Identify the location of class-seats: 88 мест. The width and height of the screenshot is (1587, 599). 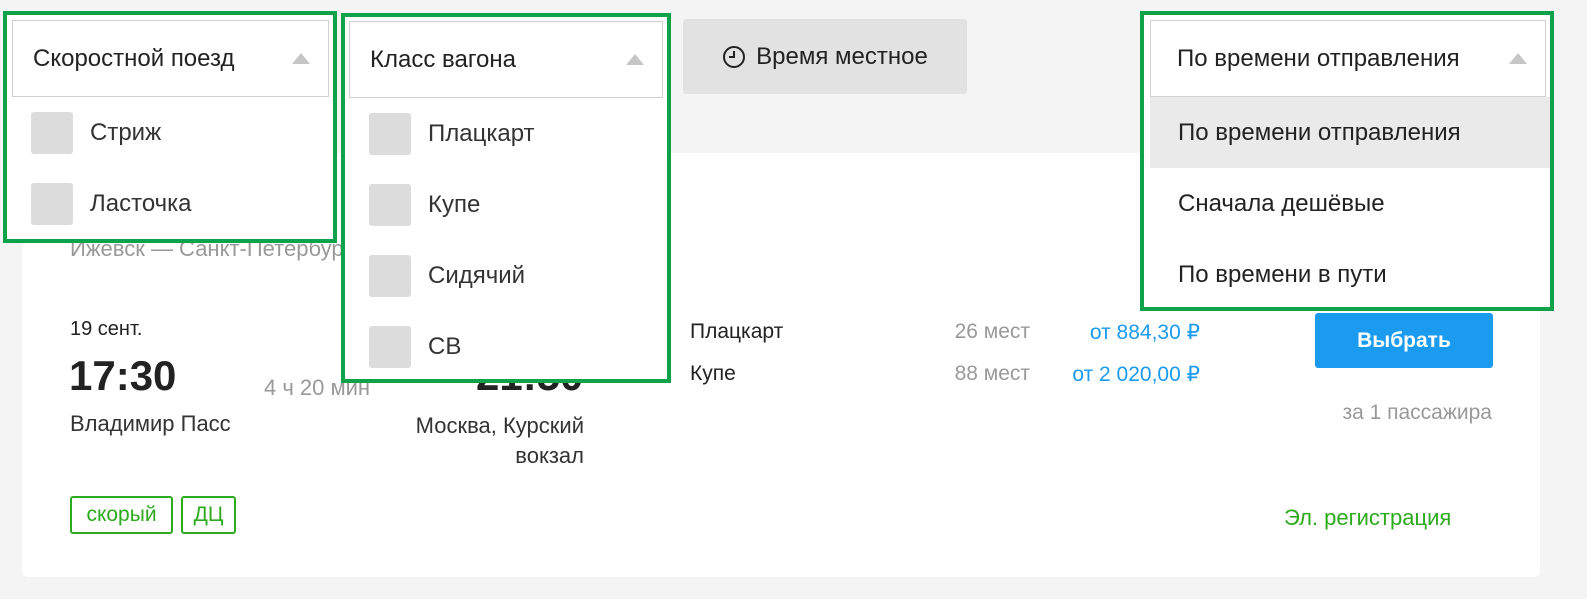
(992, 373).